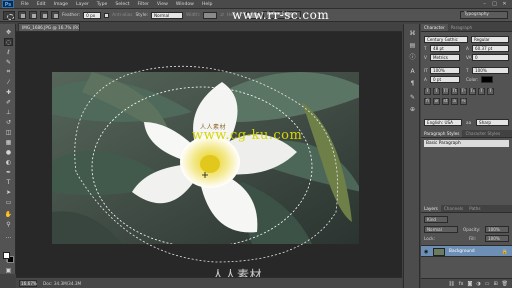  Describe the element at coordinates (8, 224) in the screenshot. I see `zoom-tool-icon: ⚲` at that location.